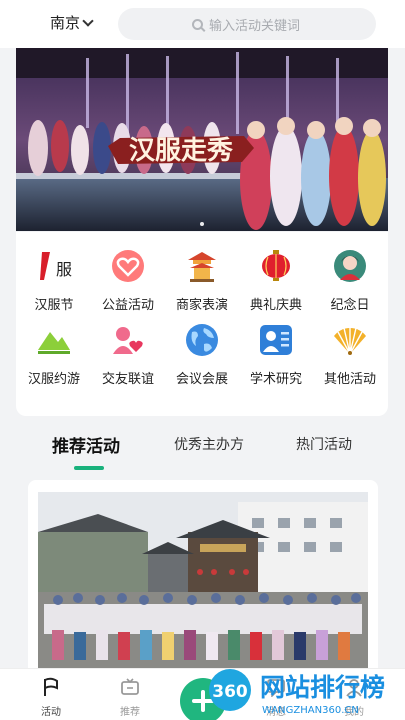  I want to click on tab-indicator, so click(89, 468).